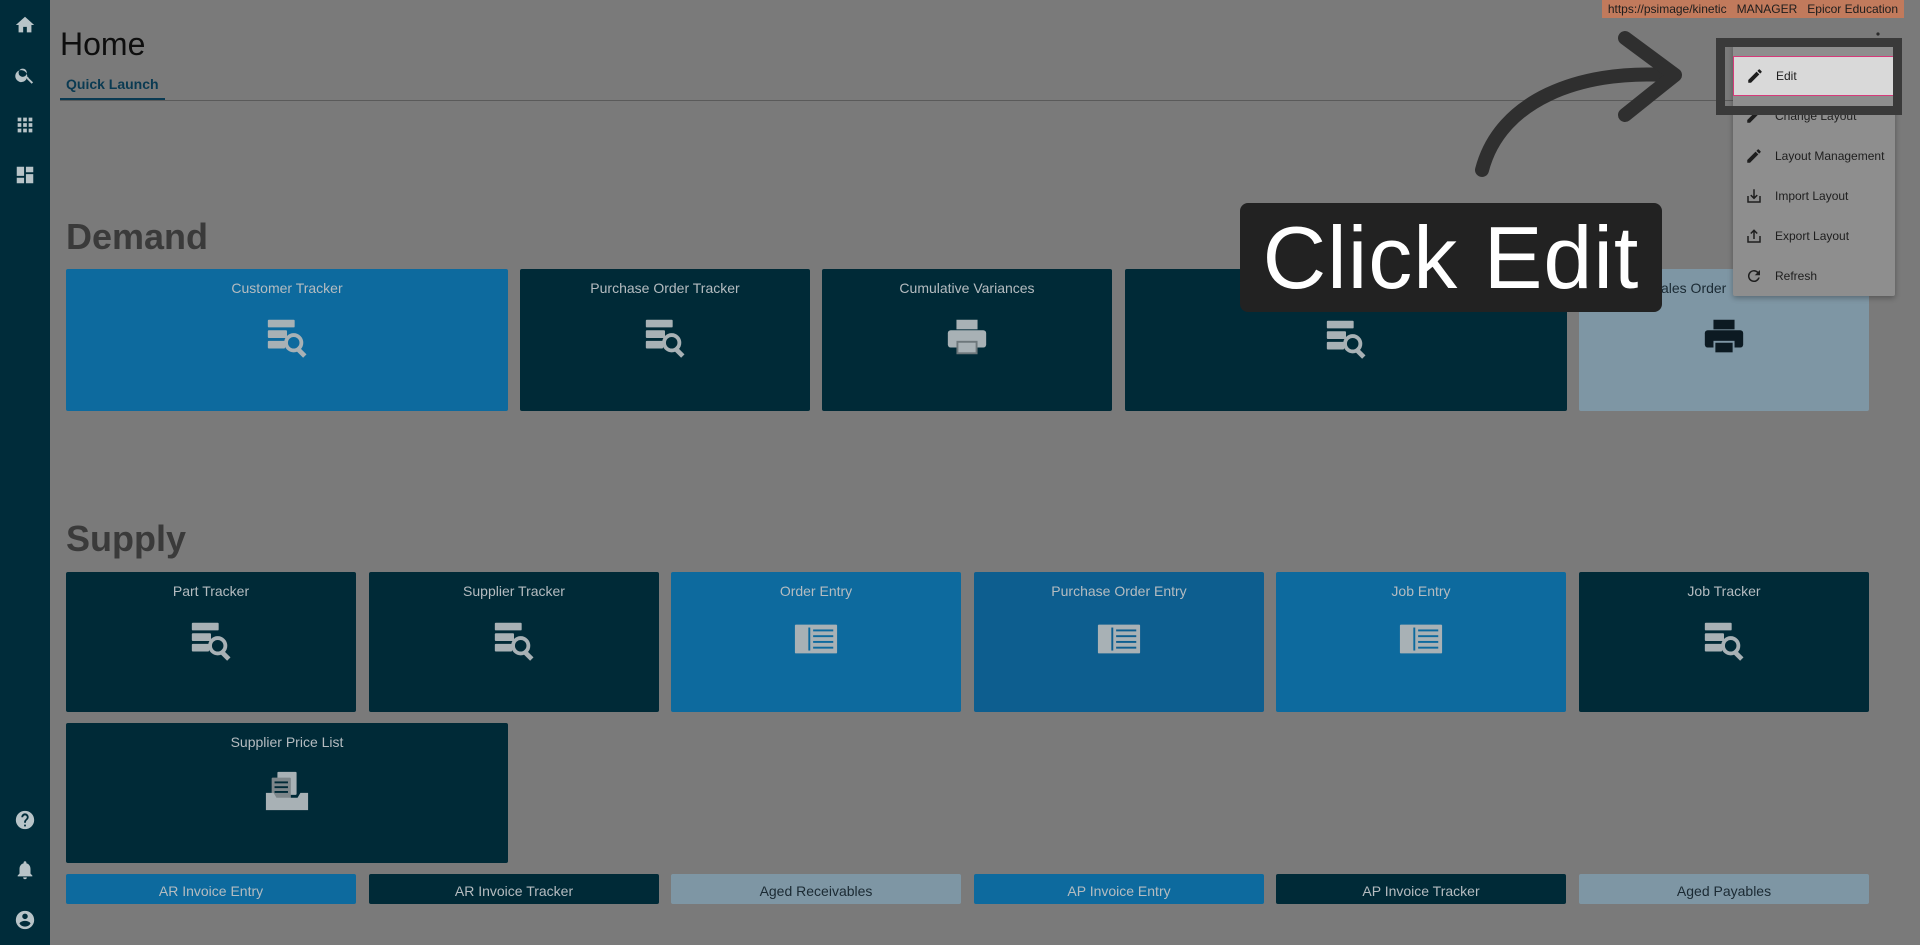 The height and width of the screenshot is (945, 1920). What do you see at coordinates (287, 288) in the screenshot?
I see `tile-label: Customer Tracker` at bounding box center [287, 288].